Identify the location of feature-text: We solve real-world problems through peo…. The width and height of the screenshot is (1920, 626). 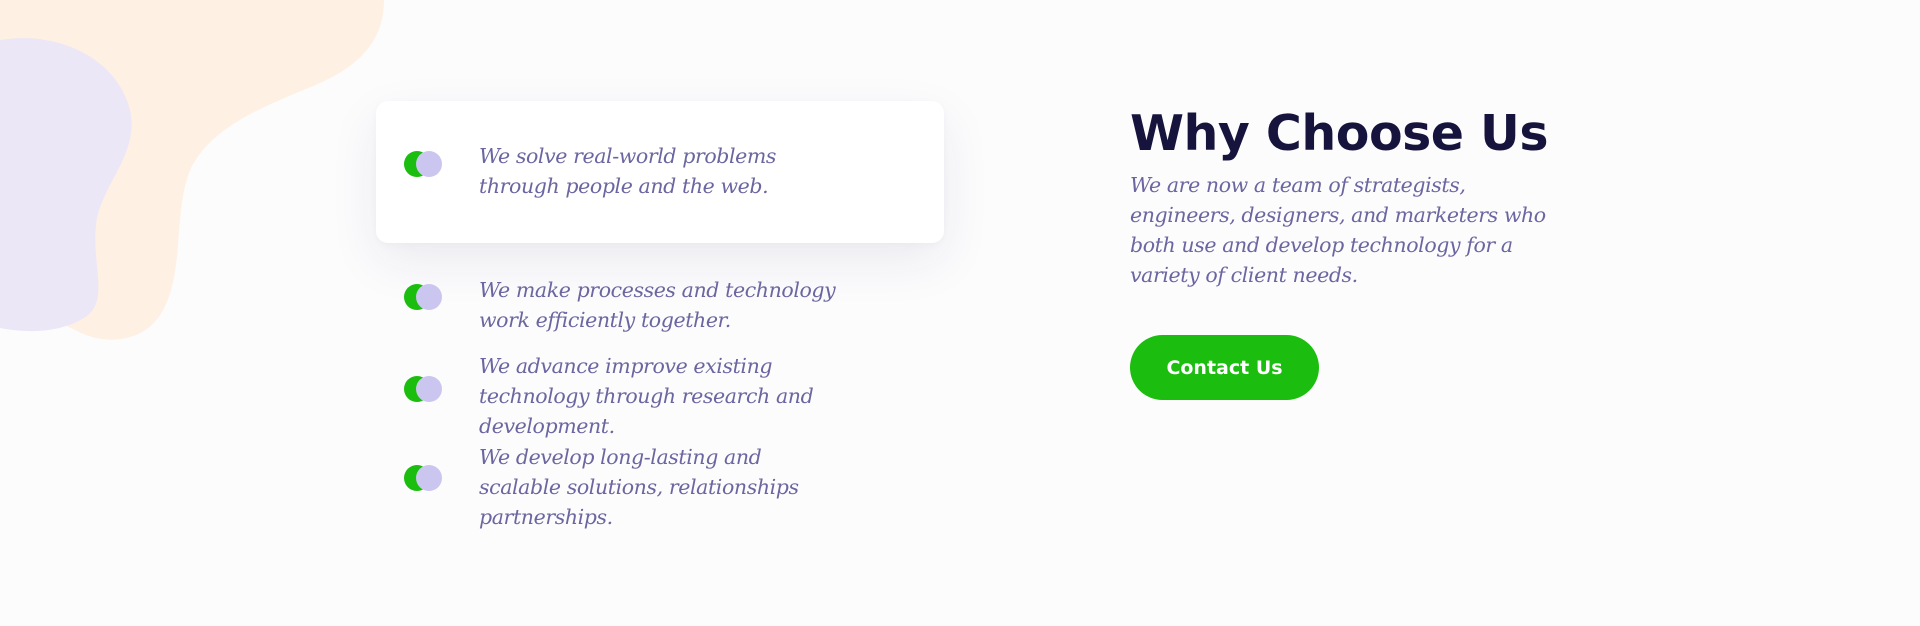
(628, 171).